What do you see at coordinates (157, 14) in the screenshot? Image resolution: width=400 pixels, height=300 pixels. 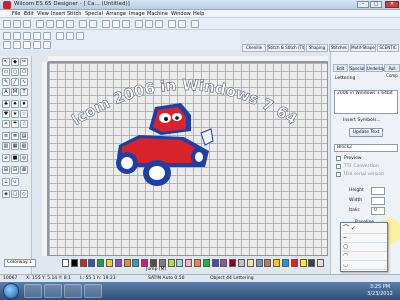 I see `menu-machine: Machine` at bounding box center [157, 14].